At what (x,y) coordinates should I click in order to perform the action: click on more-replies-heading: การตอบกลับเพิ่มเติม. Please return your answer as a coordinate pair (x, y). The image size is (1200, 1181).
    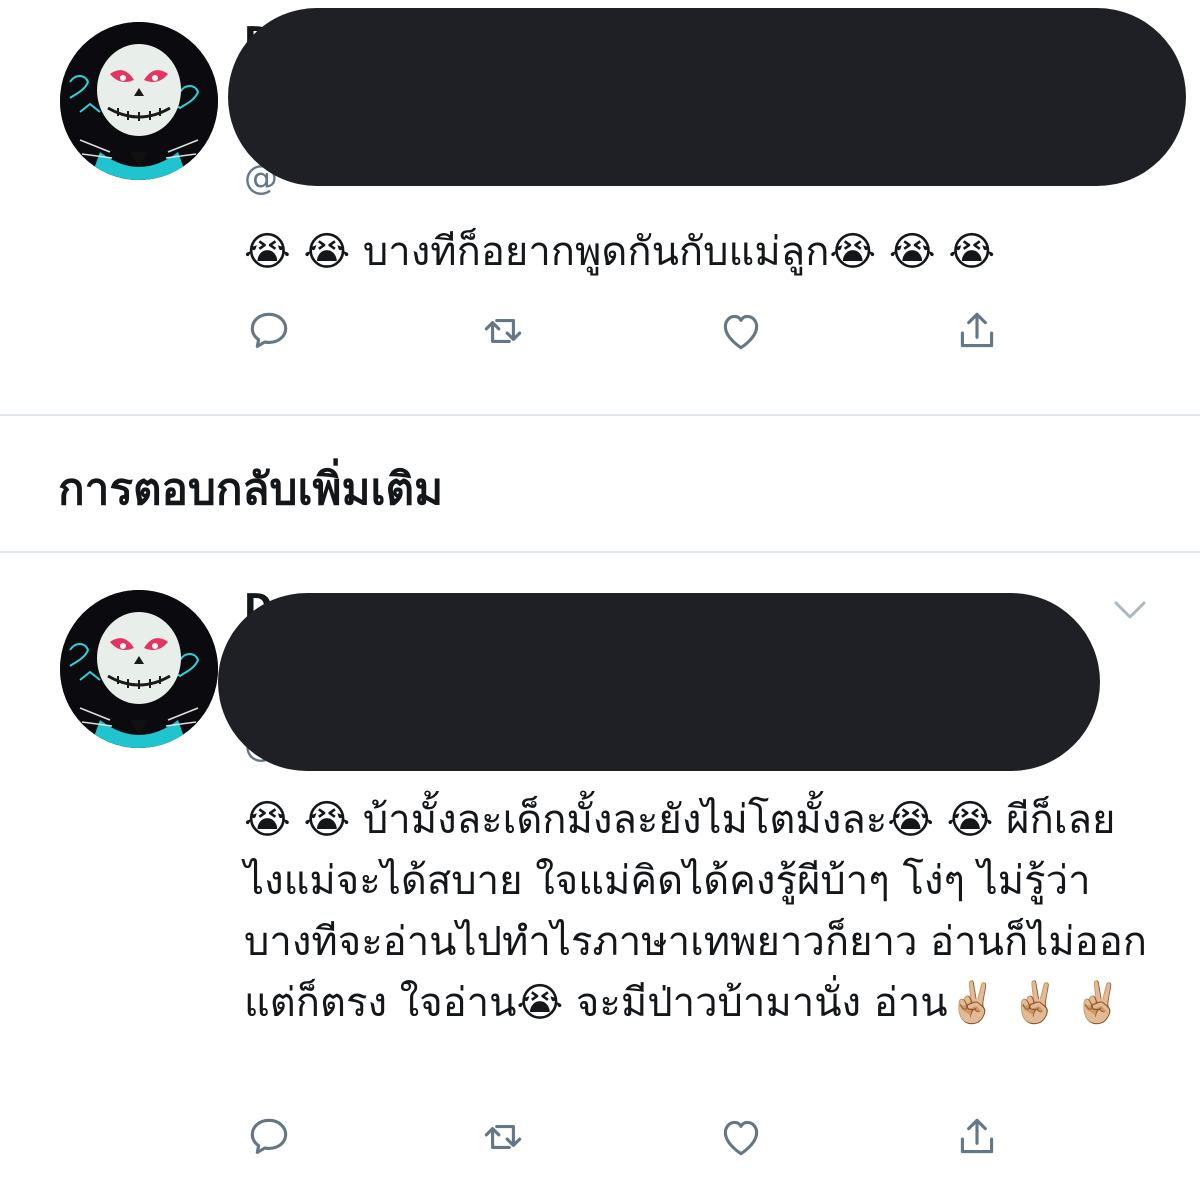
    Looking at the image, I should click on (251, 489).